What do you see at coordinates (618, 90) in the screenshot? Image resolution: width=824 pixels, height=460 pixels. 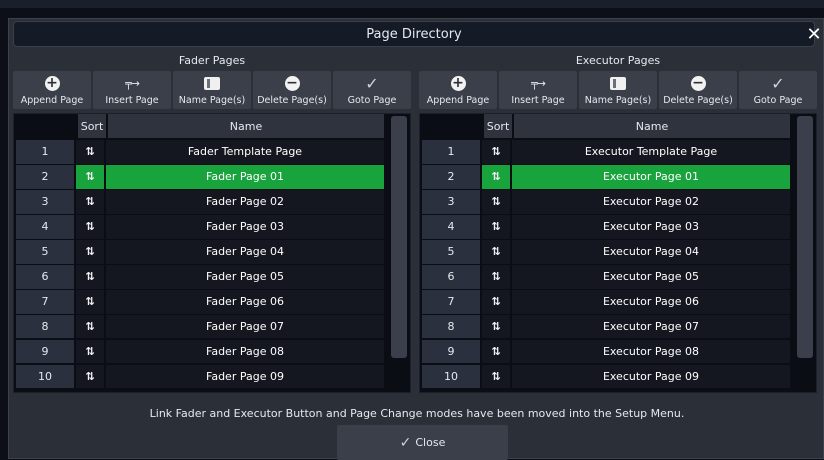 I see `executor-name-pages-button: Name Page(s)` at bounding box center [618, 90].